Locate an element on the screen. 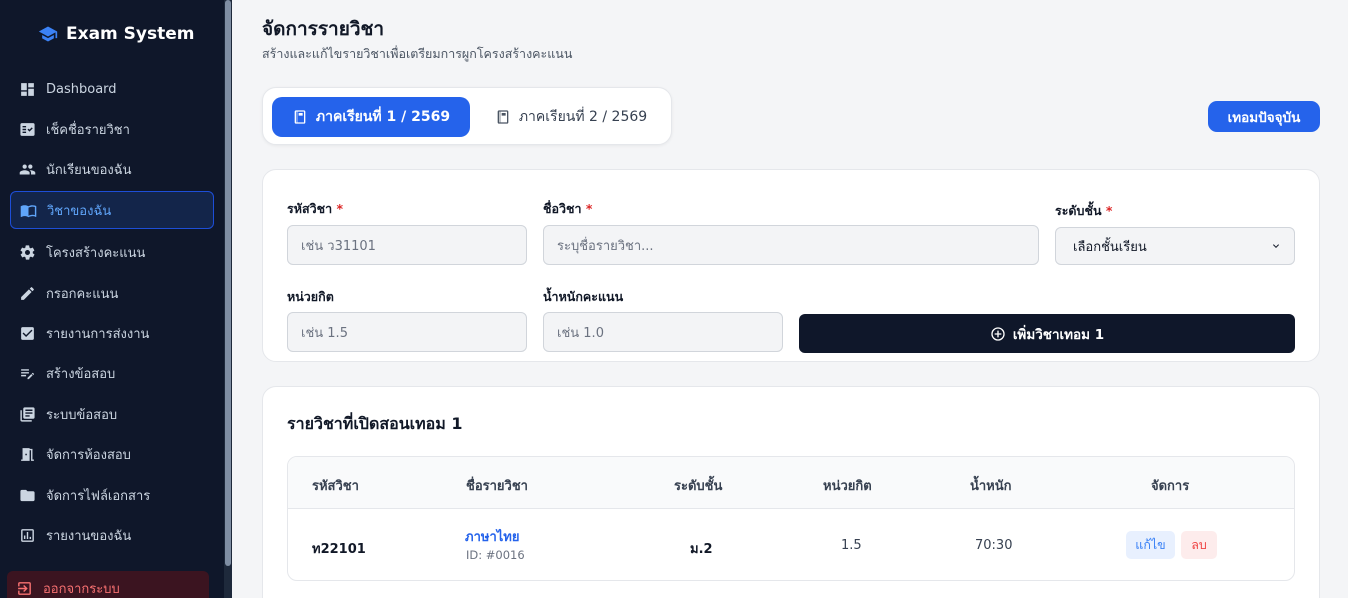 Image resolution: width=1348 pixels, height=598 pixels. sidebar-item-my-students: นักเรียนของฉัน is located at coordinates (112, 169).